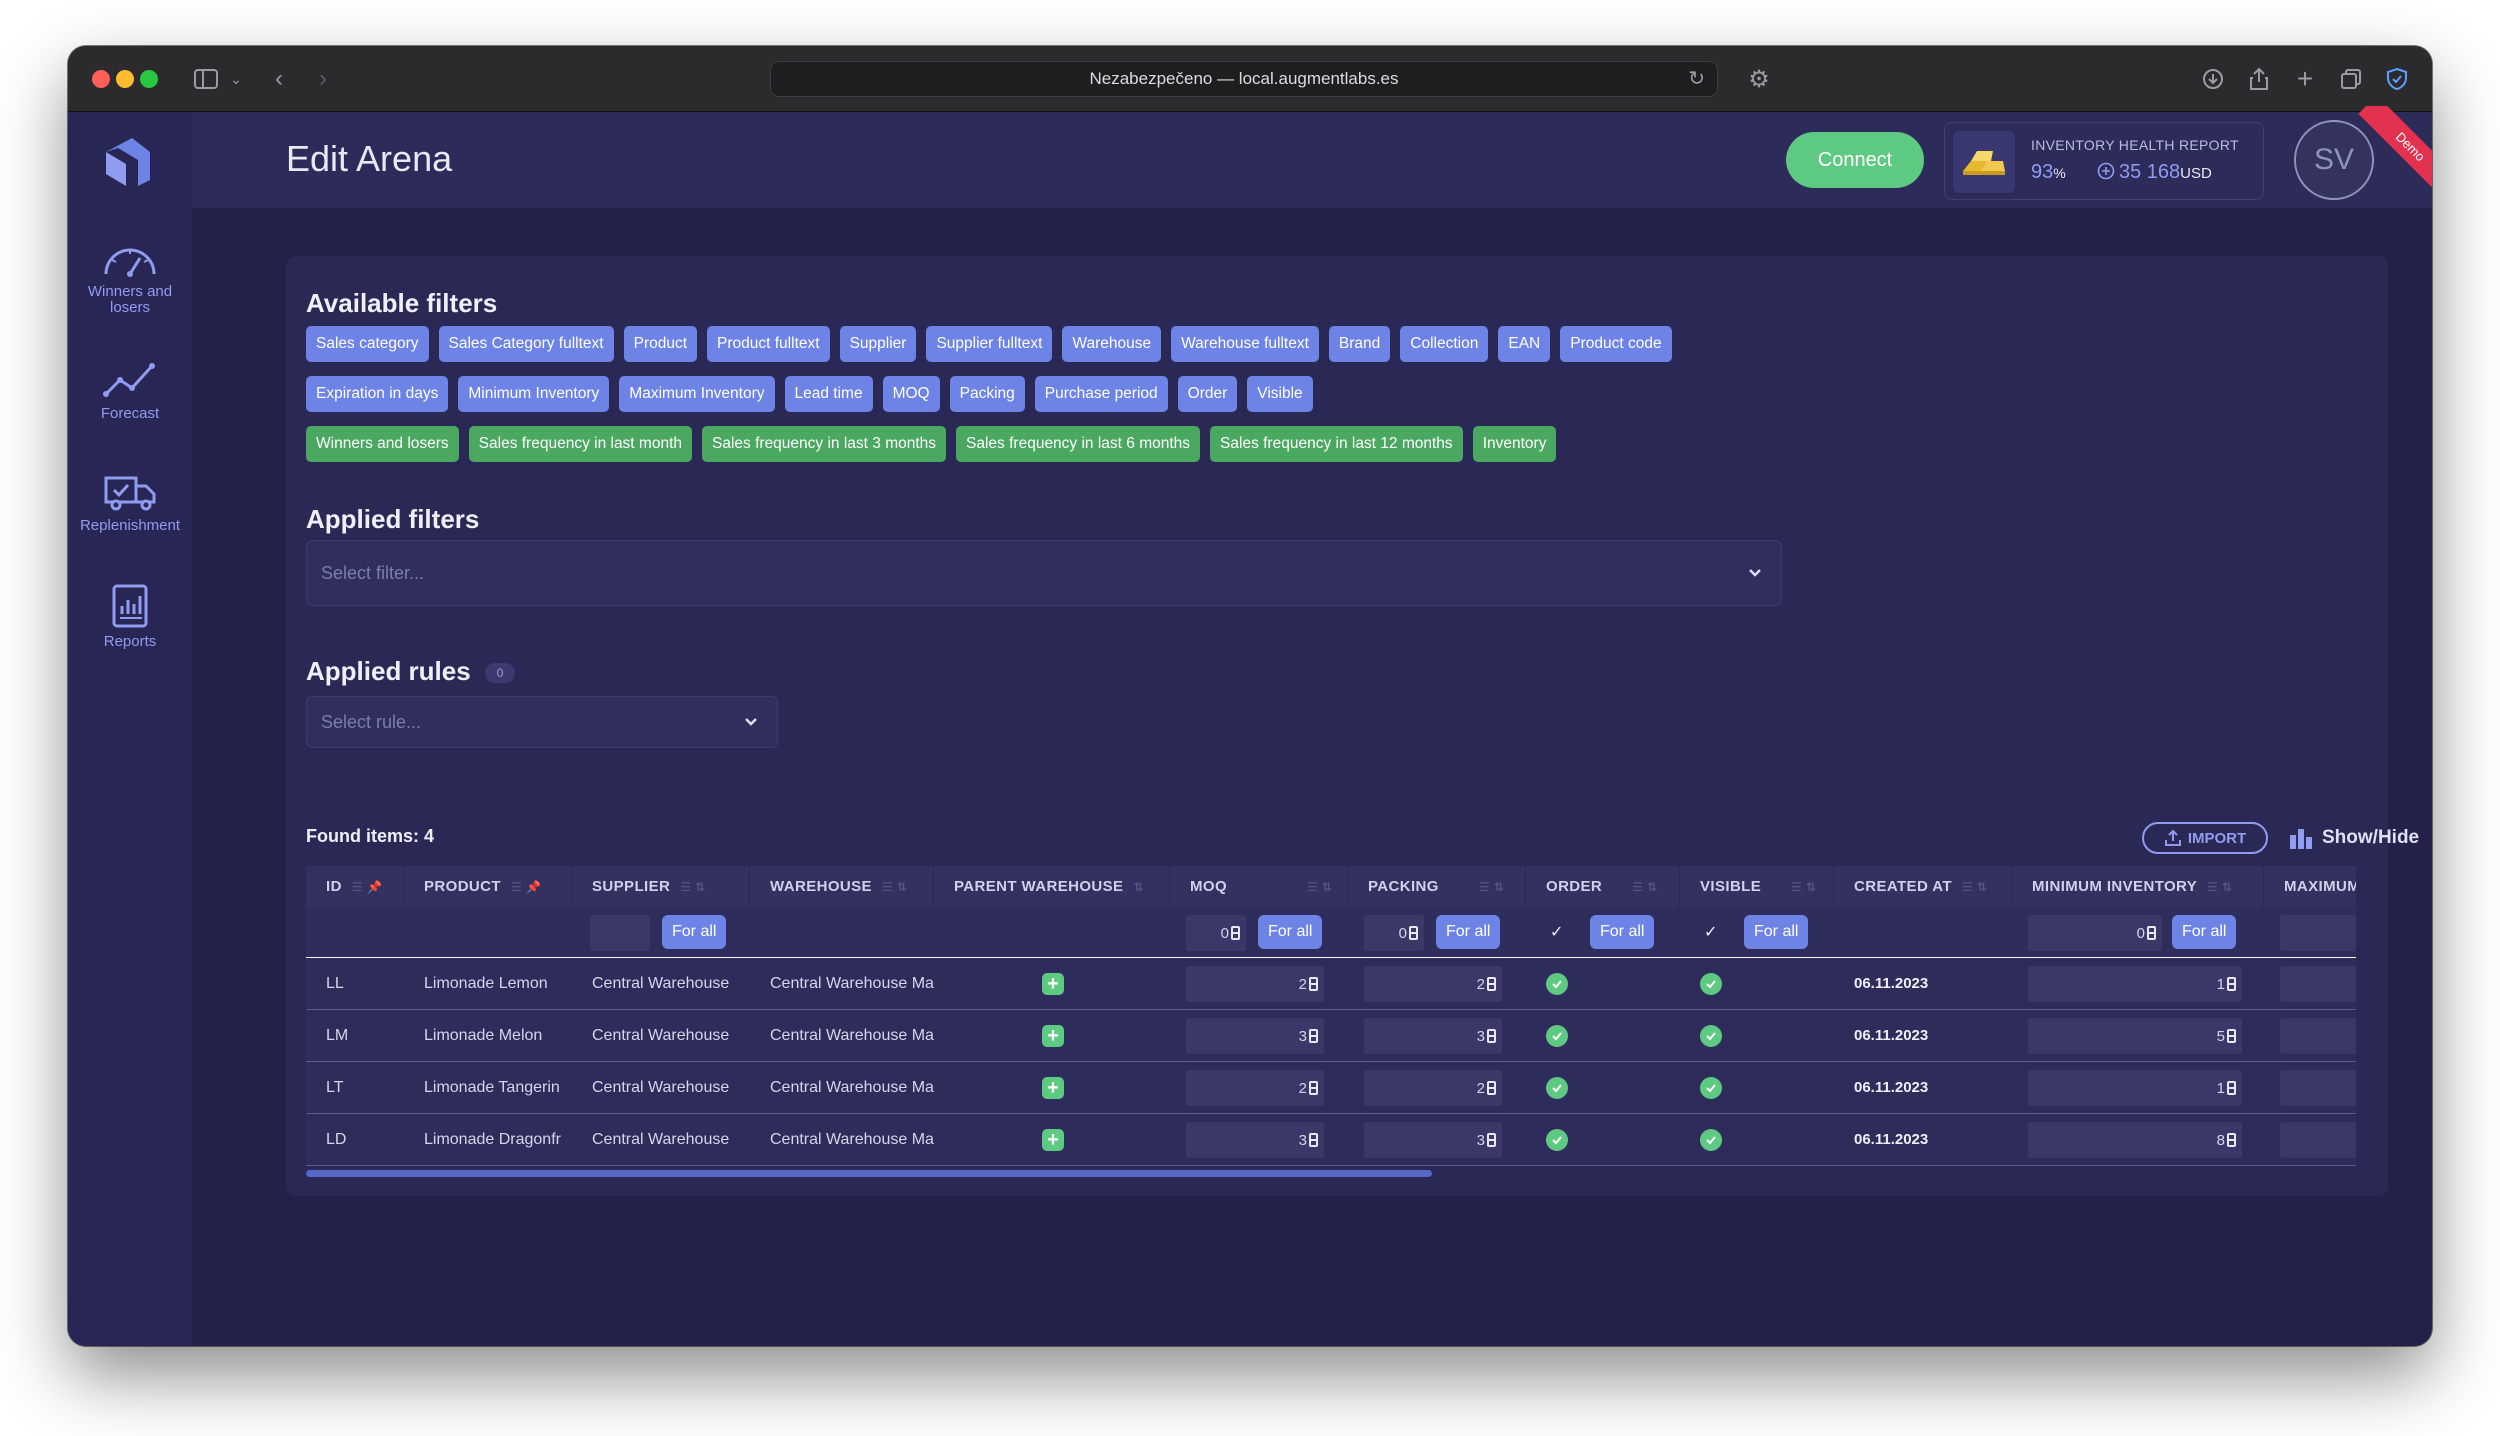 Image resolution: width=2500 pixels, height=1436 pixels. What do you see at coordinates (694, 932) in the screenshot?
I see `supplier-for-all-button: For all` at bounding box center [694, 932].